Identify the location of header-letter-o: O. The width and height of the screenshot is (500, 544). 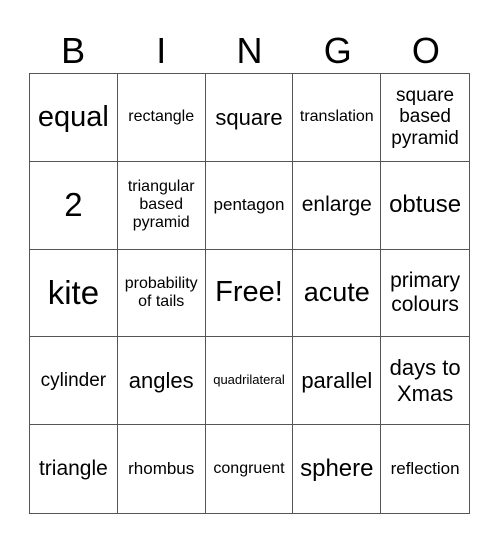
(425, 50).